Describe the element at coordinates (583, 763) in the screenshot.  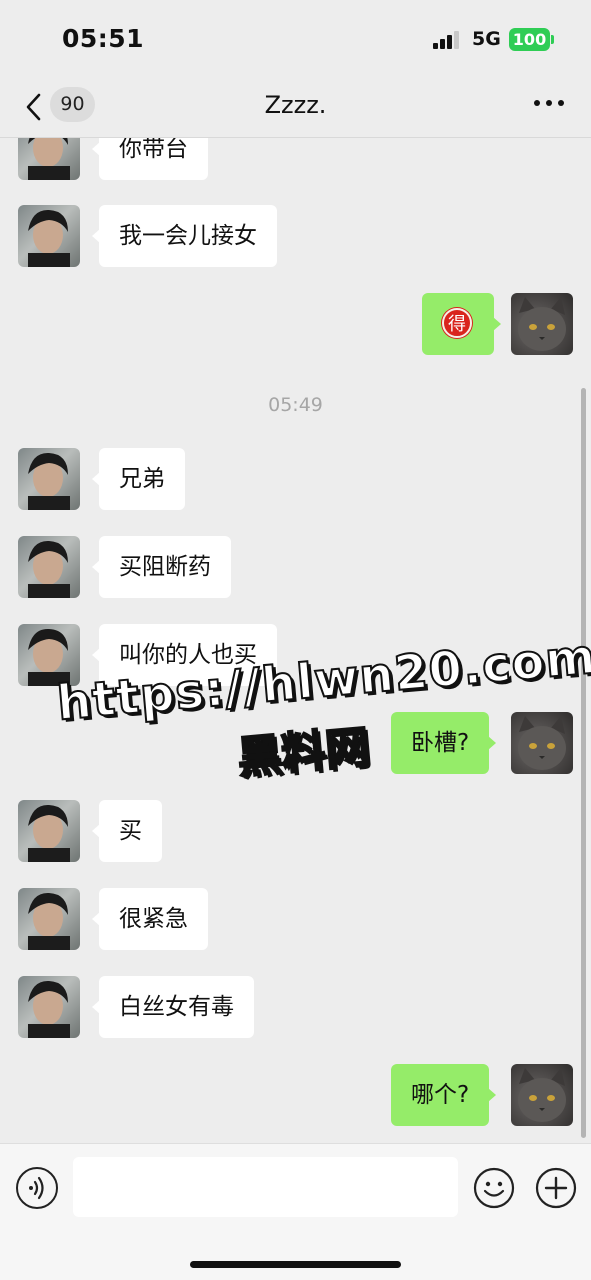
I see `message-scrollbar` at that location.